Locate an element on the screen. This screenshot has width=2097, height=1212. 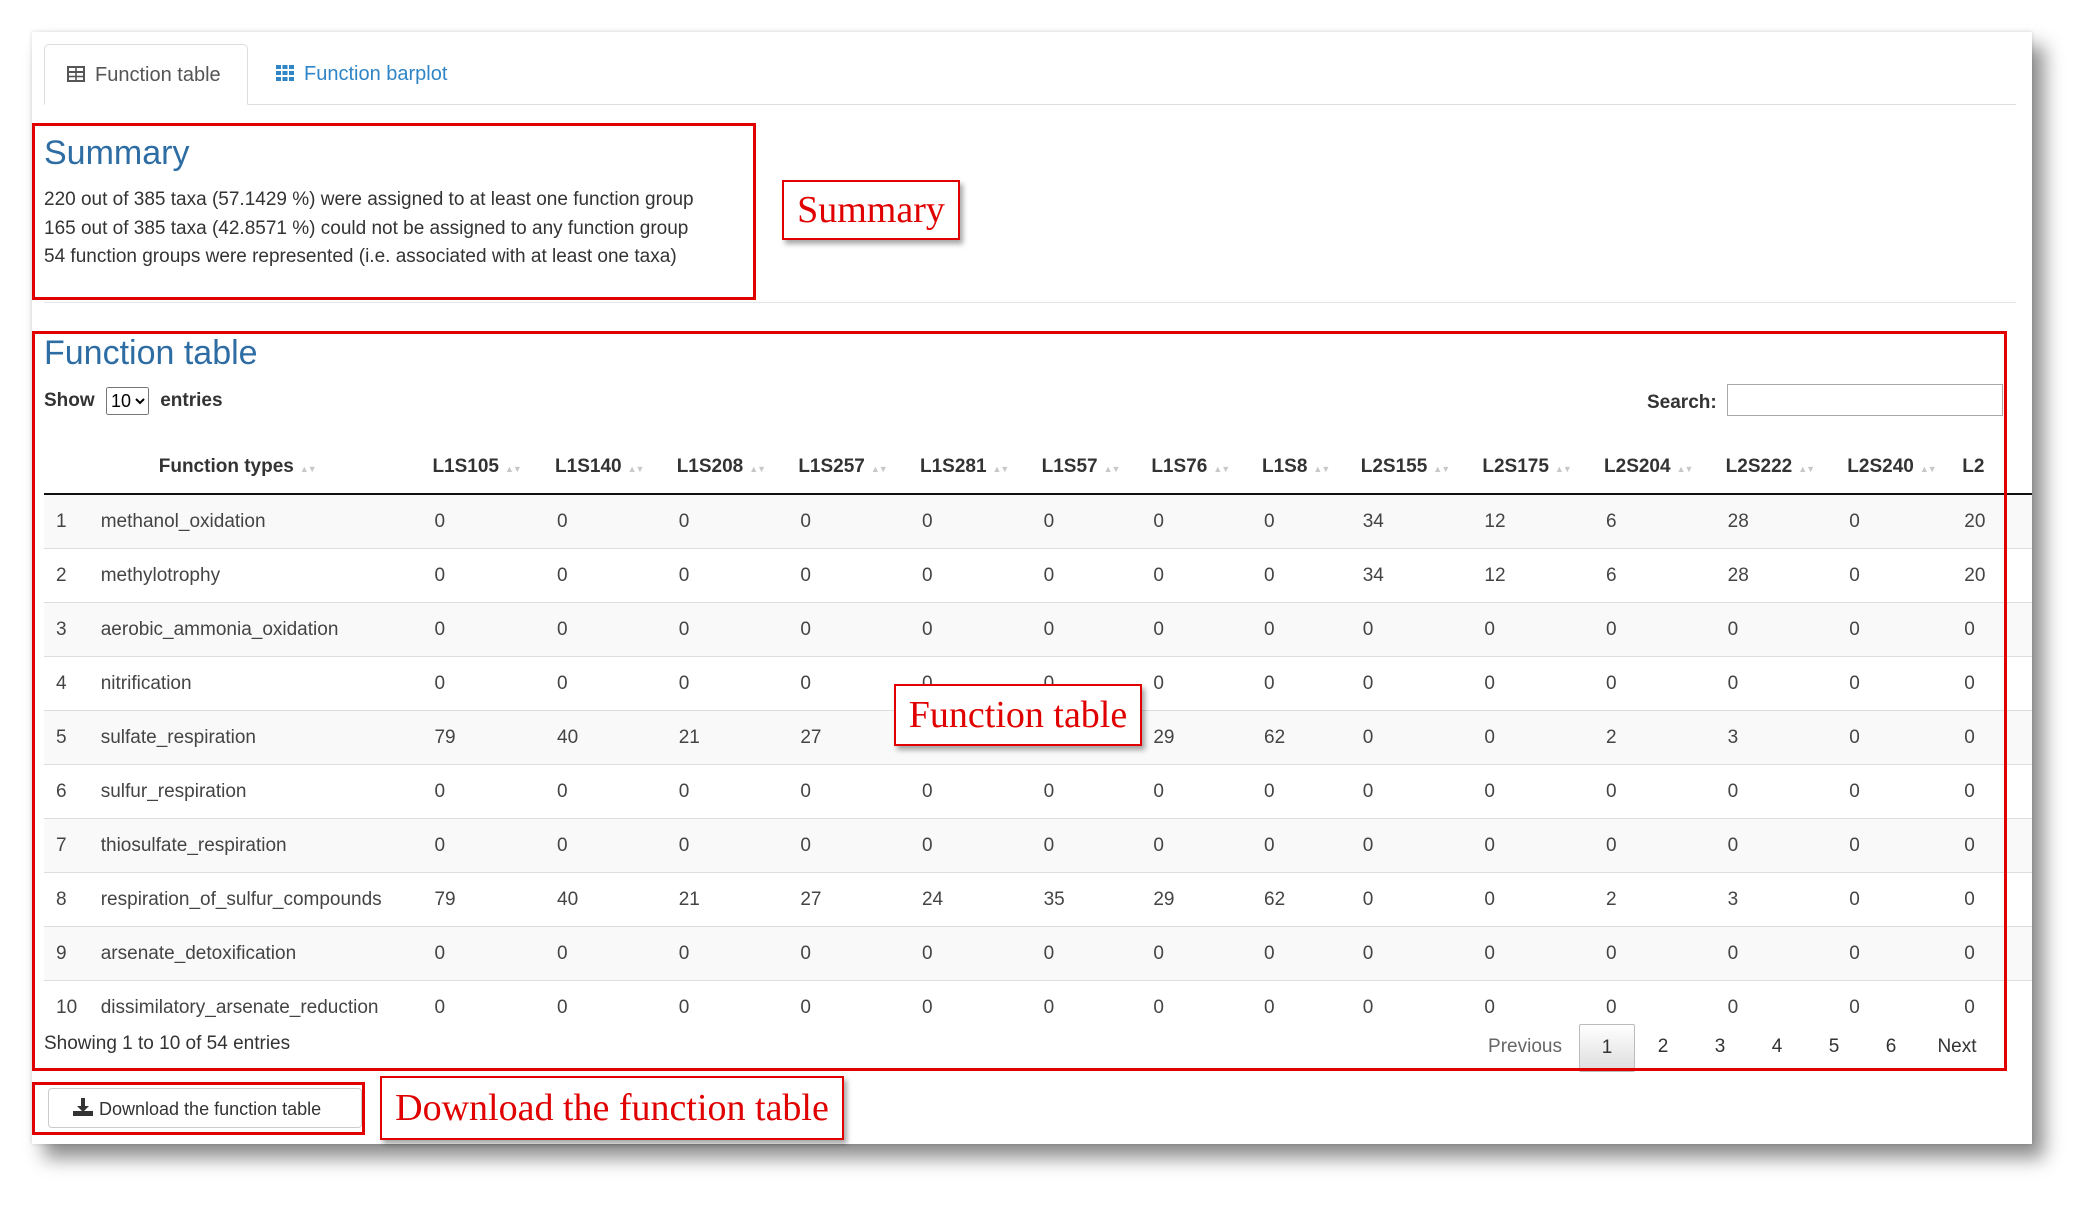
download-annotation-label: Download the function table is located at coordinates (612, 1108).